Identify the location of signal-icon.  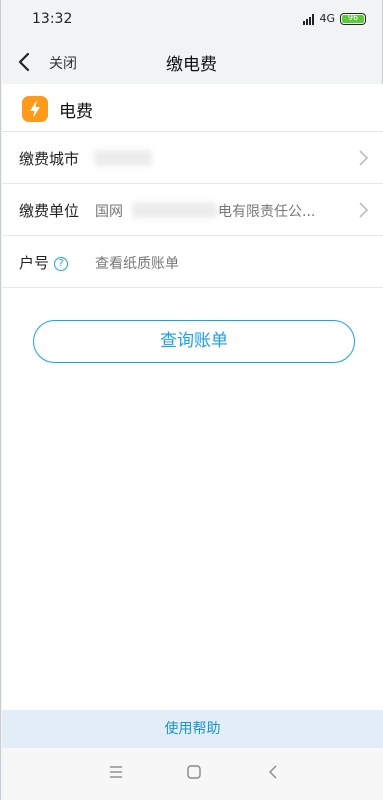
(309, 19).